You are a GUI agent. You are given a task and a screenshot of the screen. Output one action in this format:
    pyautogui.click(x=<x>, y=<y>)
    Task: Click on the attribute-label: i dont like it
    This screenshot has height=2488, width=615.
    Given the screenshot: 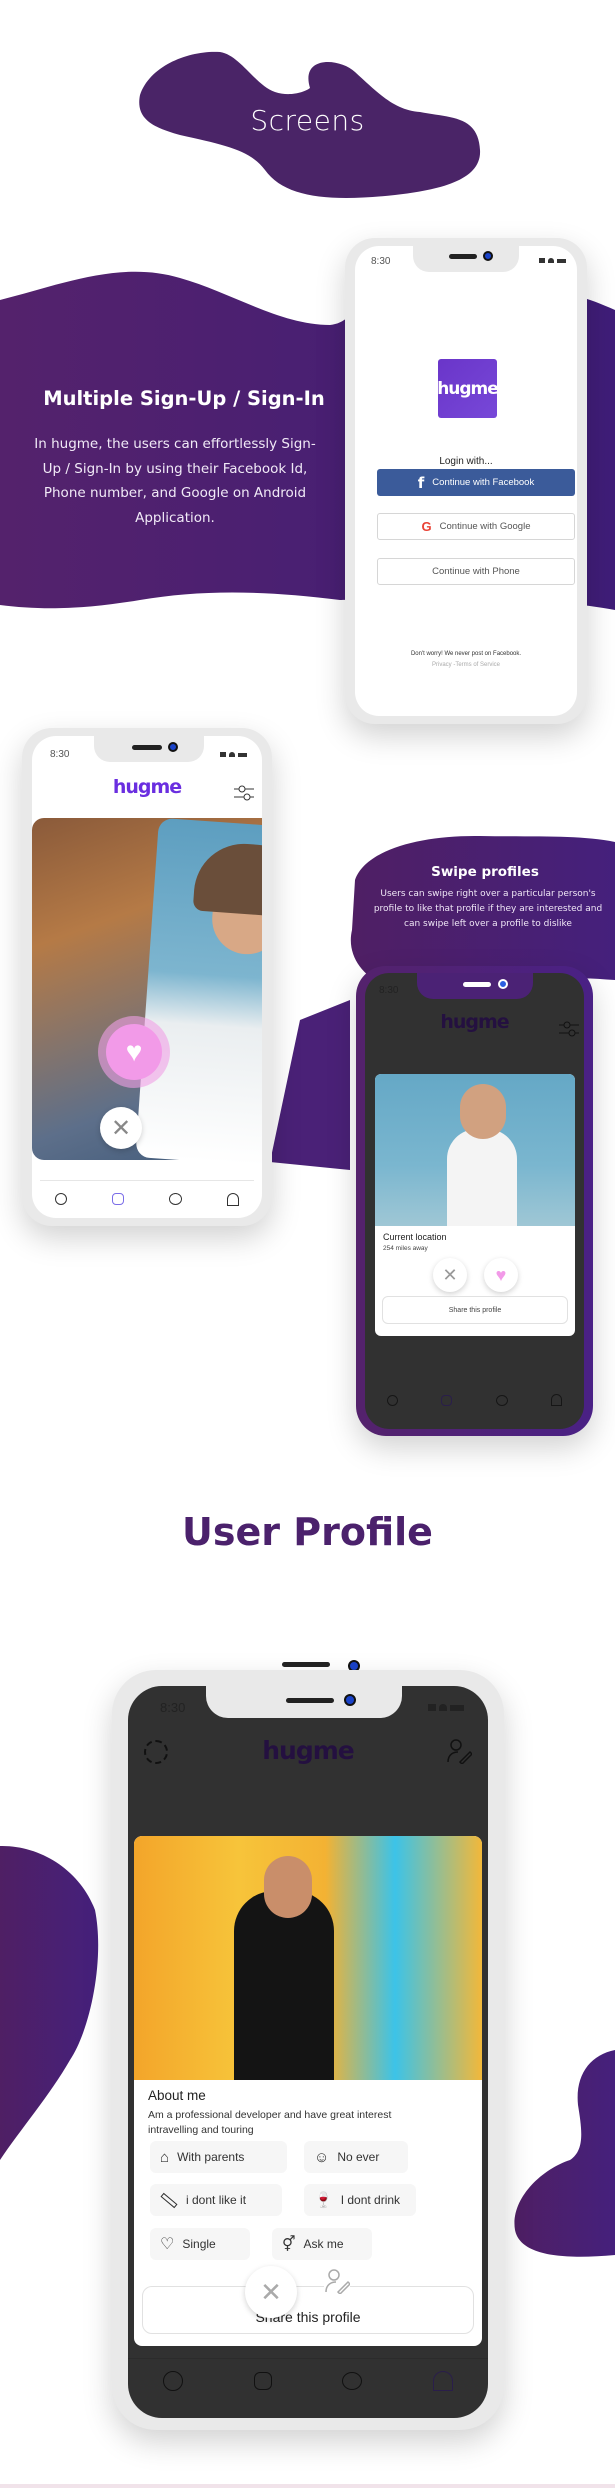 What is the action you would take?
    pyautogui.click(x=216, y=2200)
    